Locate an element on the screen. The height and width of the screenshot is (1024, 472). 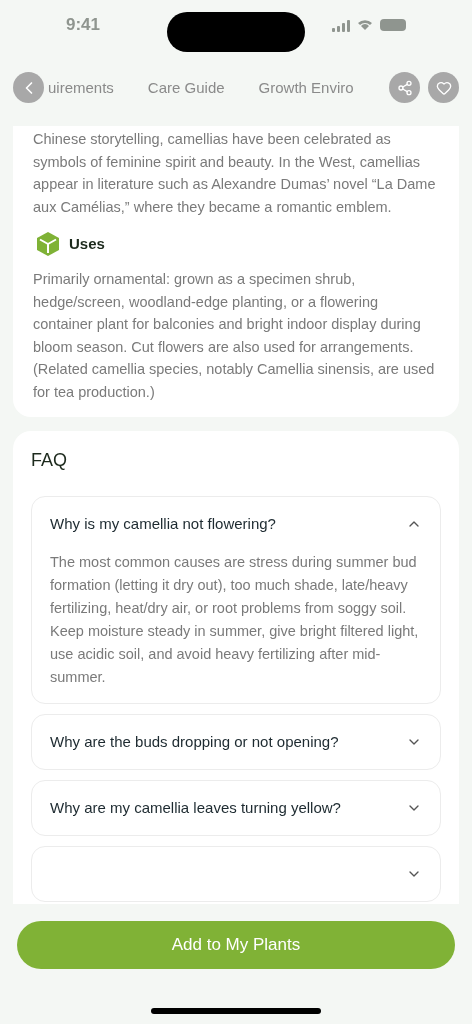
wifi-icon is located at coordinates (365, 25).